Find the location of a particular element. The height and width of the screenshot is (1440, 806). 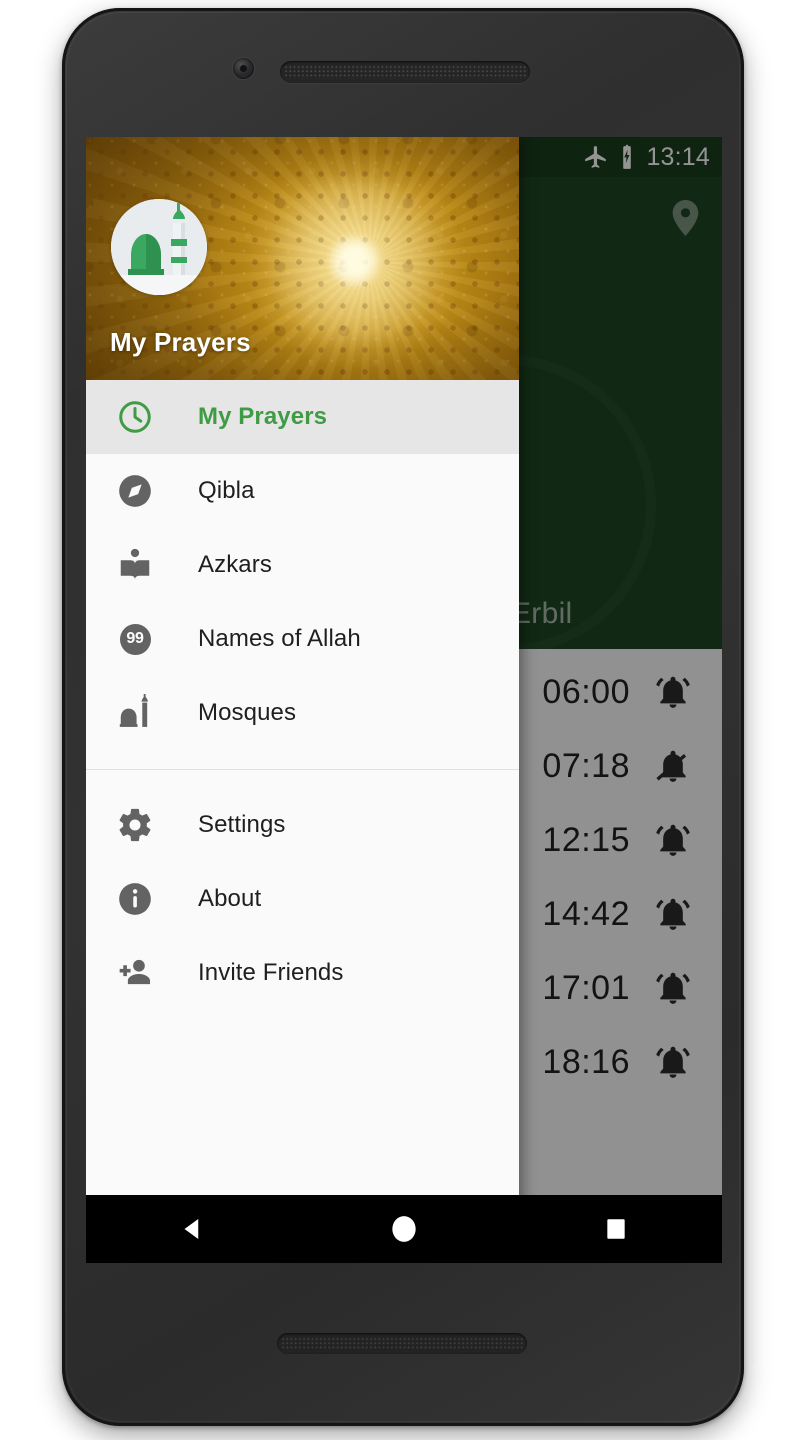

info-circle-icon is located at coordinates (135, 899).